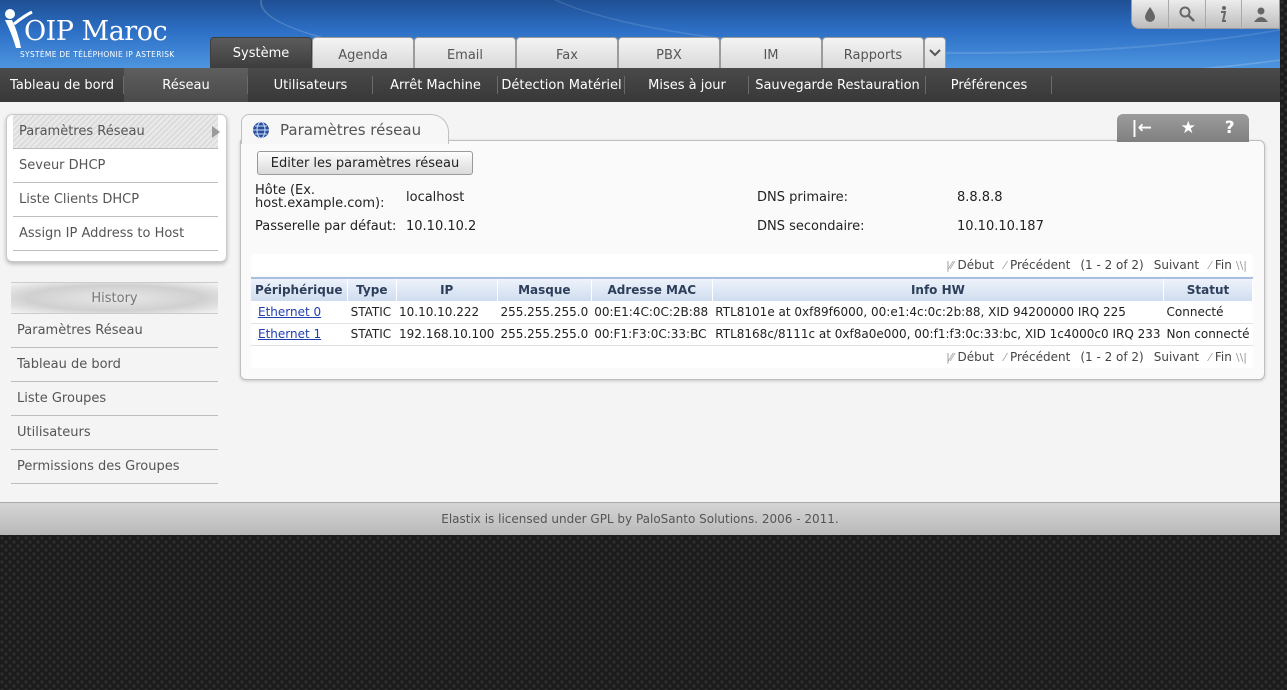 Image resolution: width=1287 pixels, height=690 pixels. Describe the element at coordinates (114, 298) in the screenshot. I see `history-title: History` at that location.